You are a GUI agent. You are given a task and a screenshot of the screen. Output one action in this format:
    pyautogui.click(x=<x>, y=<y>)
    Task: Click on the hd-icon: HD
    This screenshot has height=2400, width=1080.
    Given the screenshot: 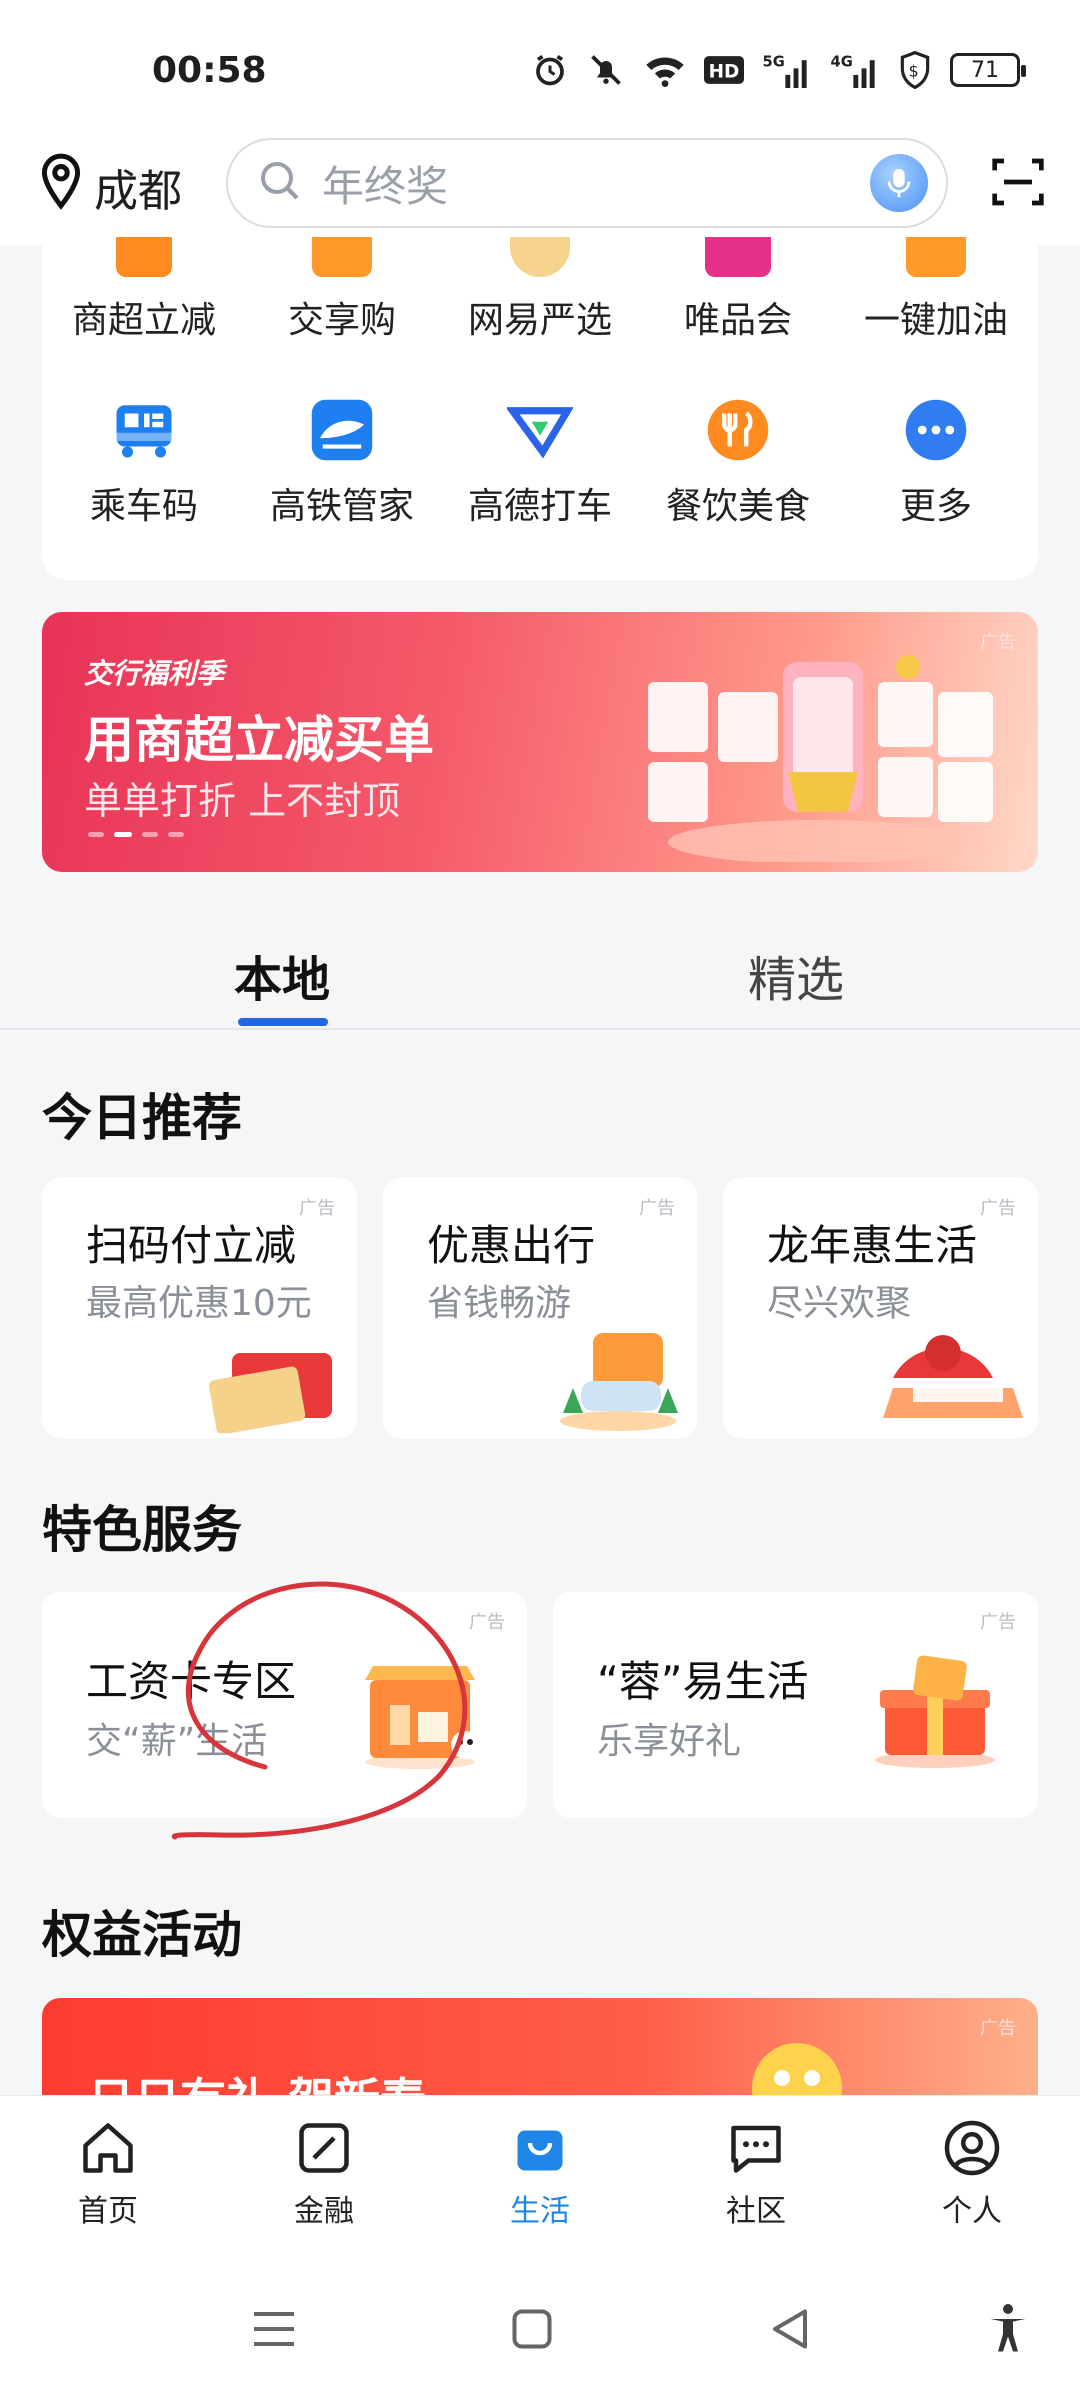 What is the action you would take?
    pyautogui.click(x=724, y=70)
    